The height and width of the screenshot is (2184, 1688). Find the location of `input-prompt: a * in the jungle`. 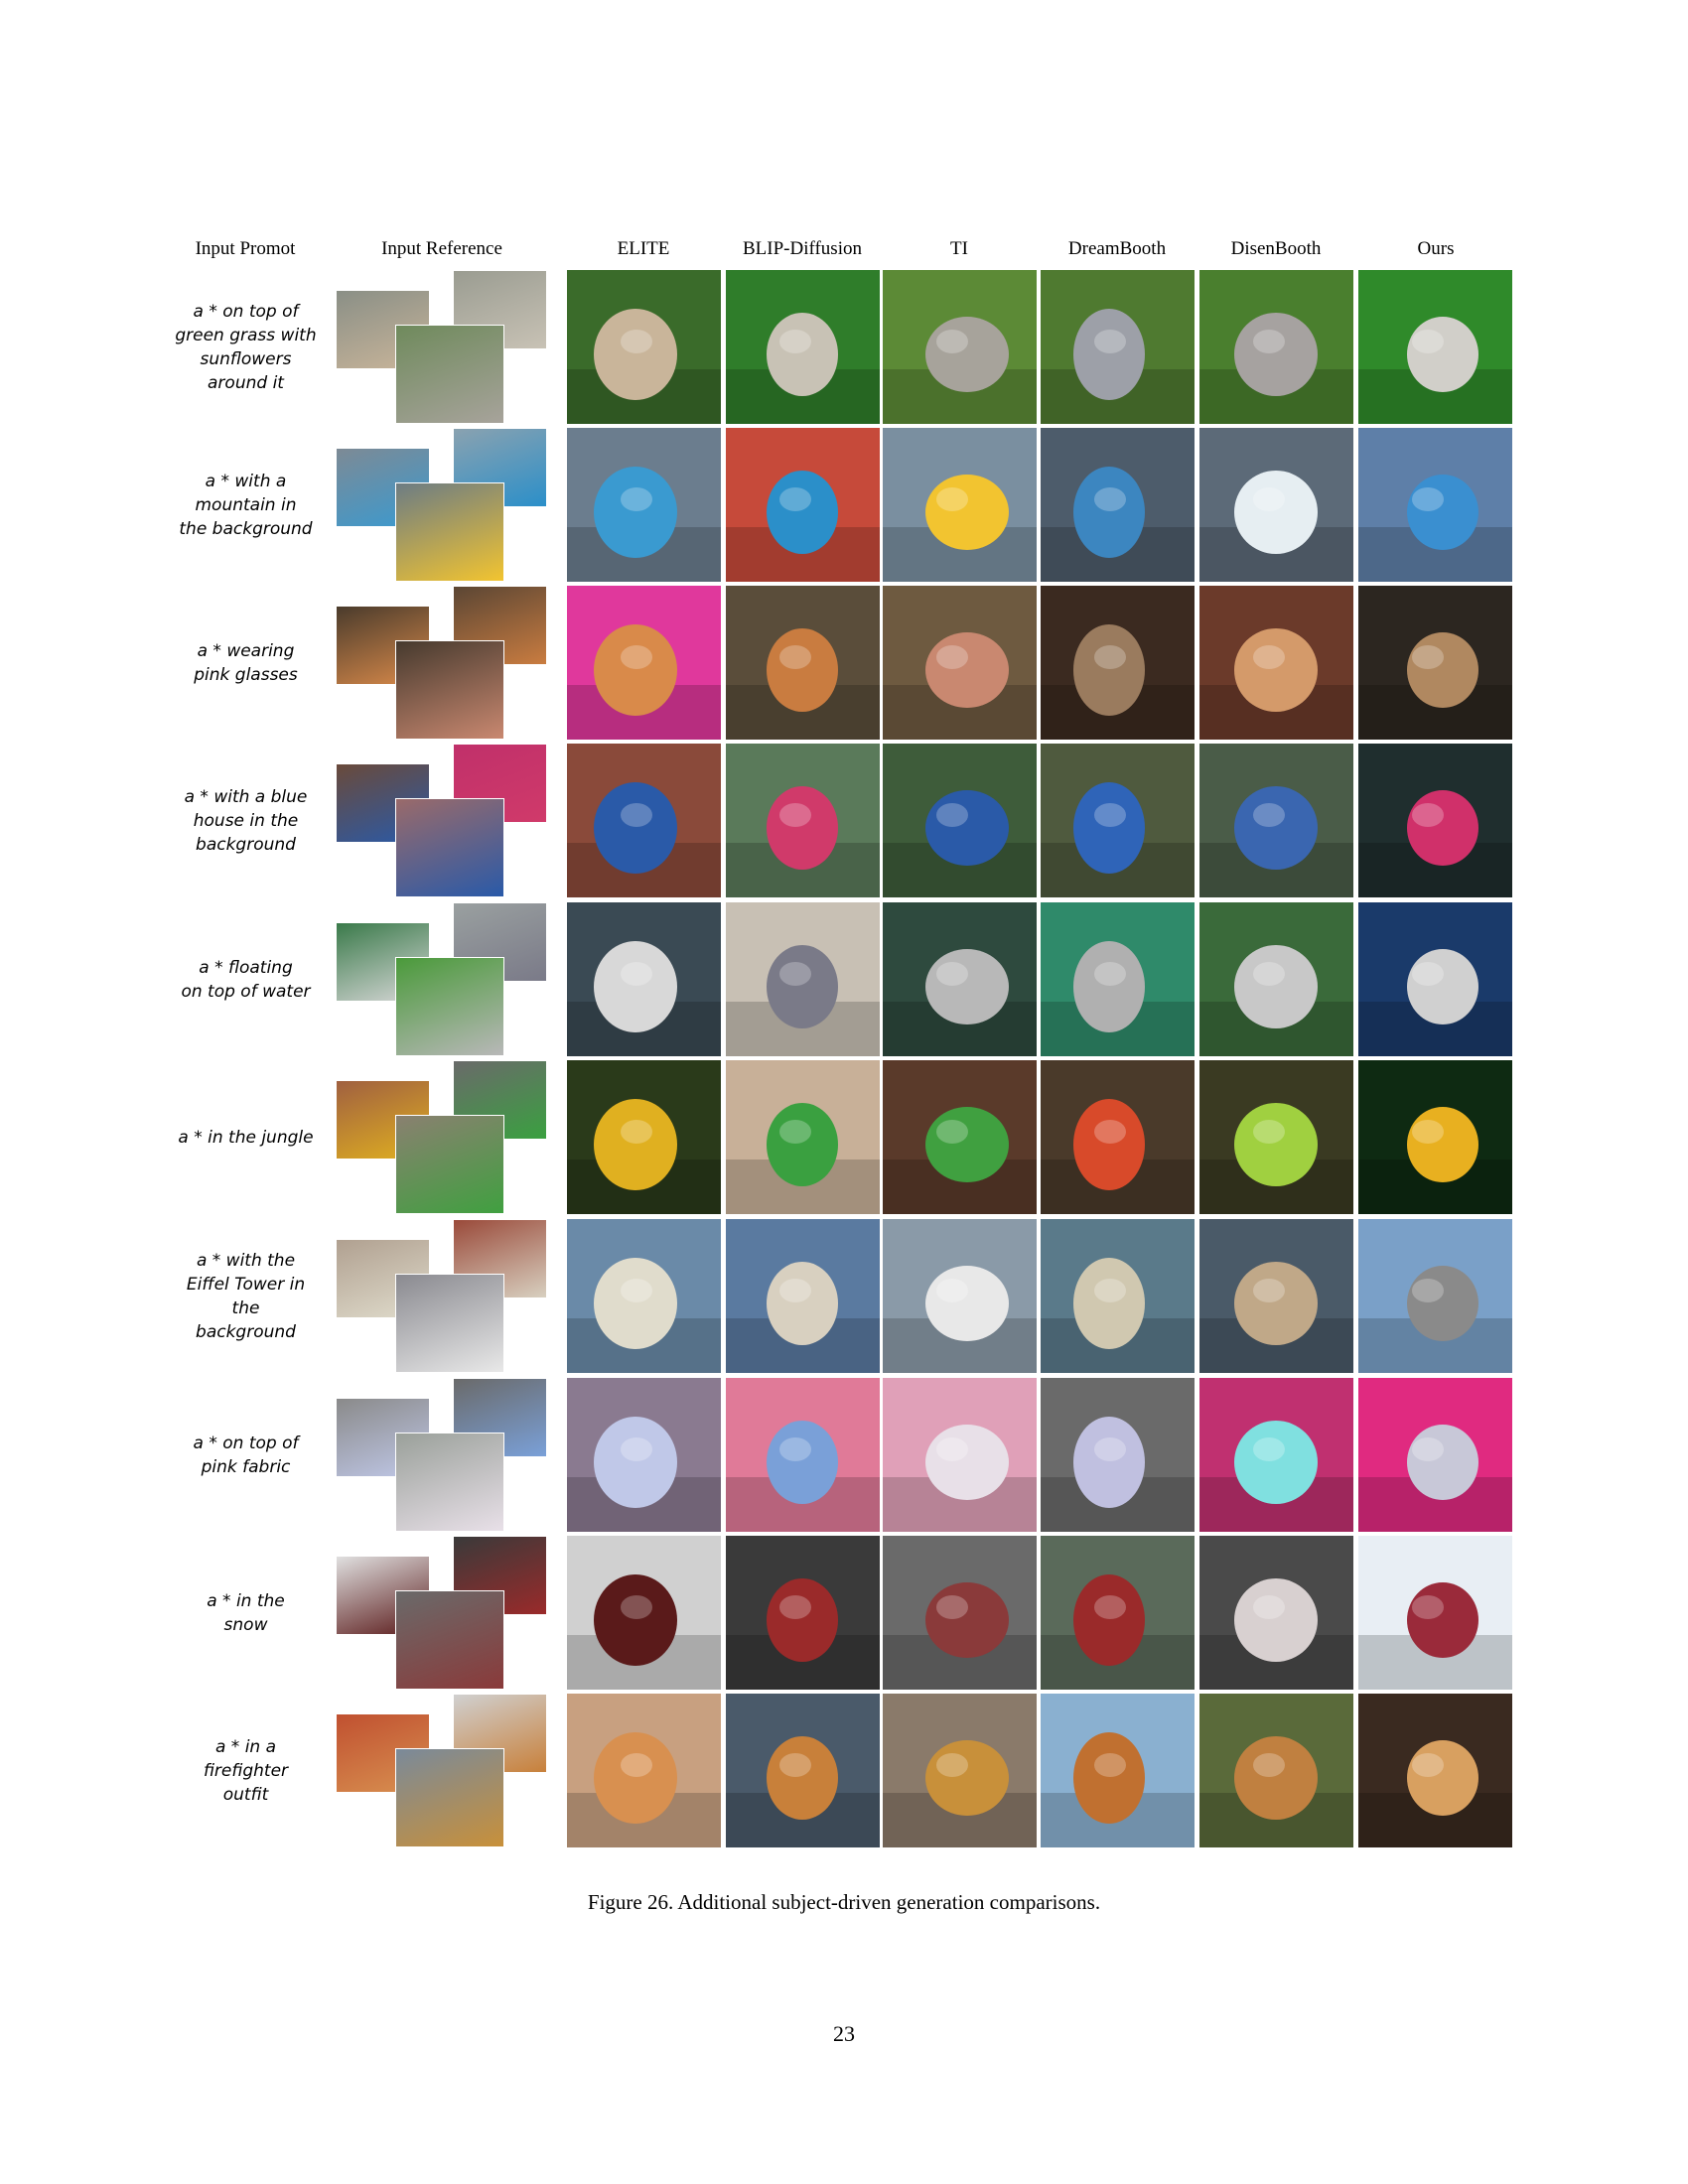

input-prompt: a * in the jungle is located at coordinates (246, 1137).